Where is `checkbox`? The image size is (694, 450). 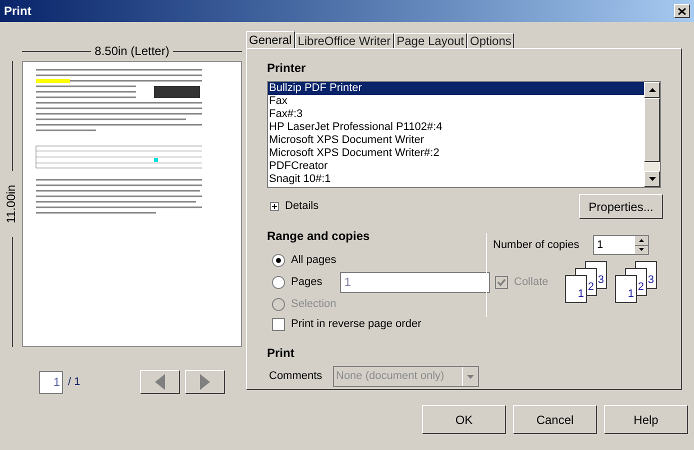 checkbox is located at coordinates (278, 324).